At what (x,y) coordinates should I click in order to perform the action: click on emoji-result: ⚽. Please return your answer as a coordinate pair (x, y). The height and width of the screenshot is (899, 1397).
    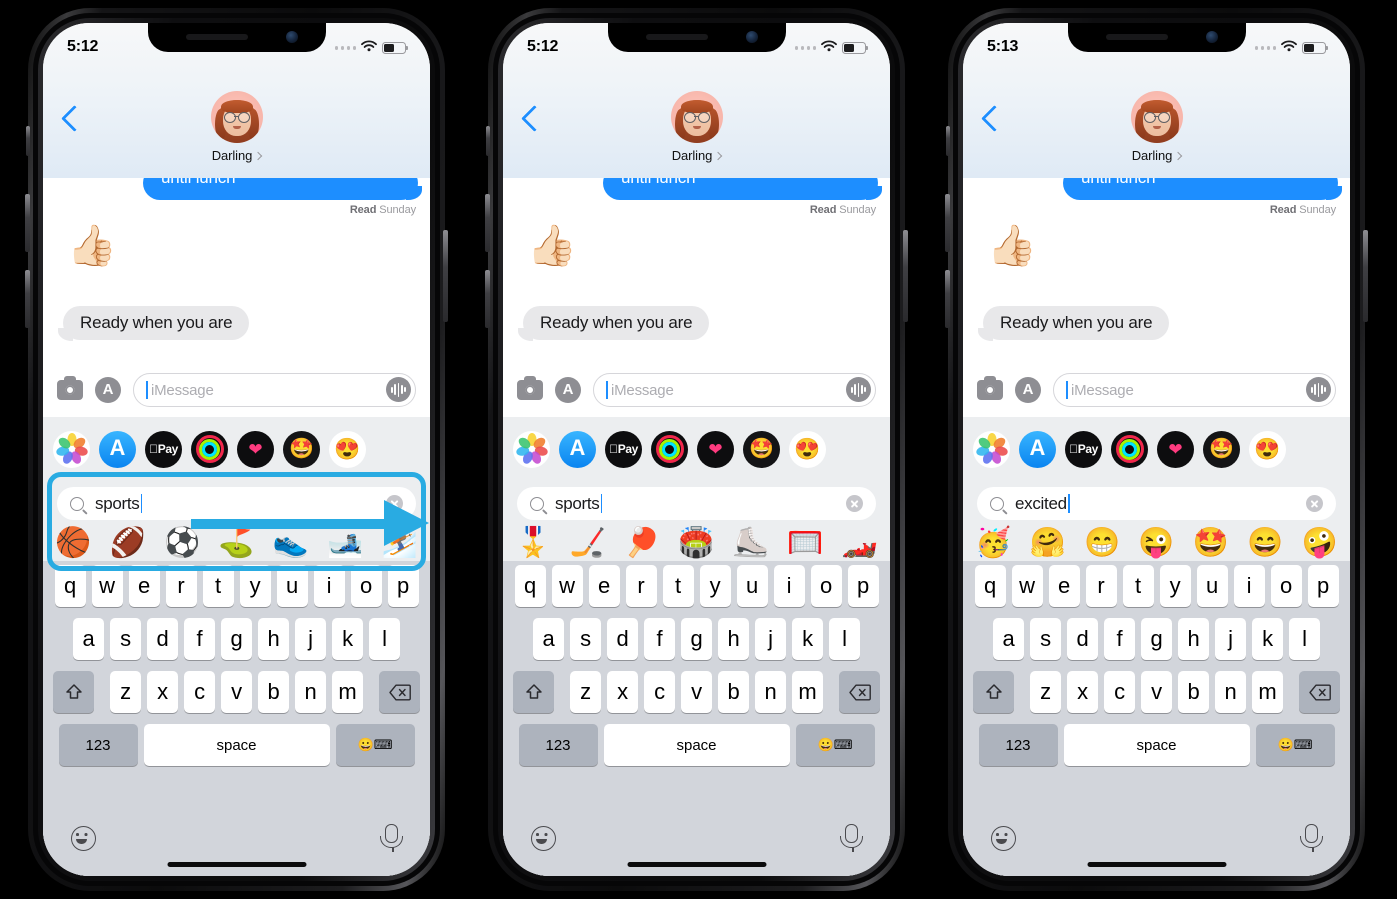
    Looking at the image, I should click on (182, 543).